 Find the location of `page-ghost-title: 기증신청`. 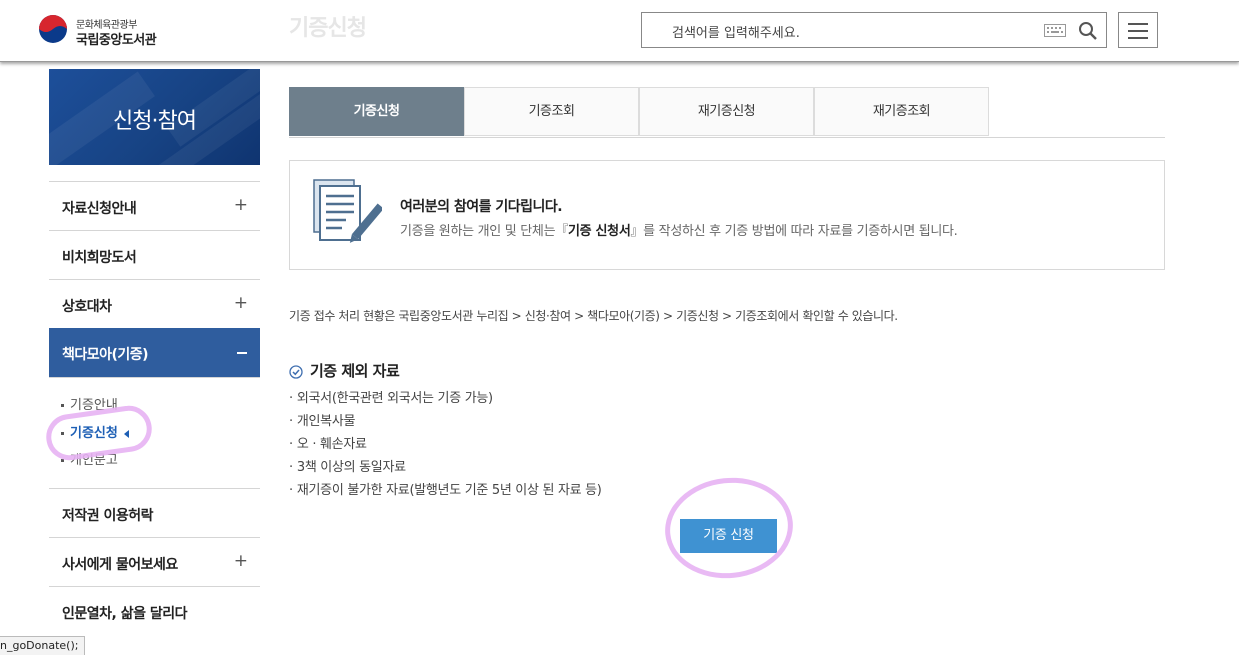

page-ghost-title: 기증신청 is located at coordinates (328, 28).